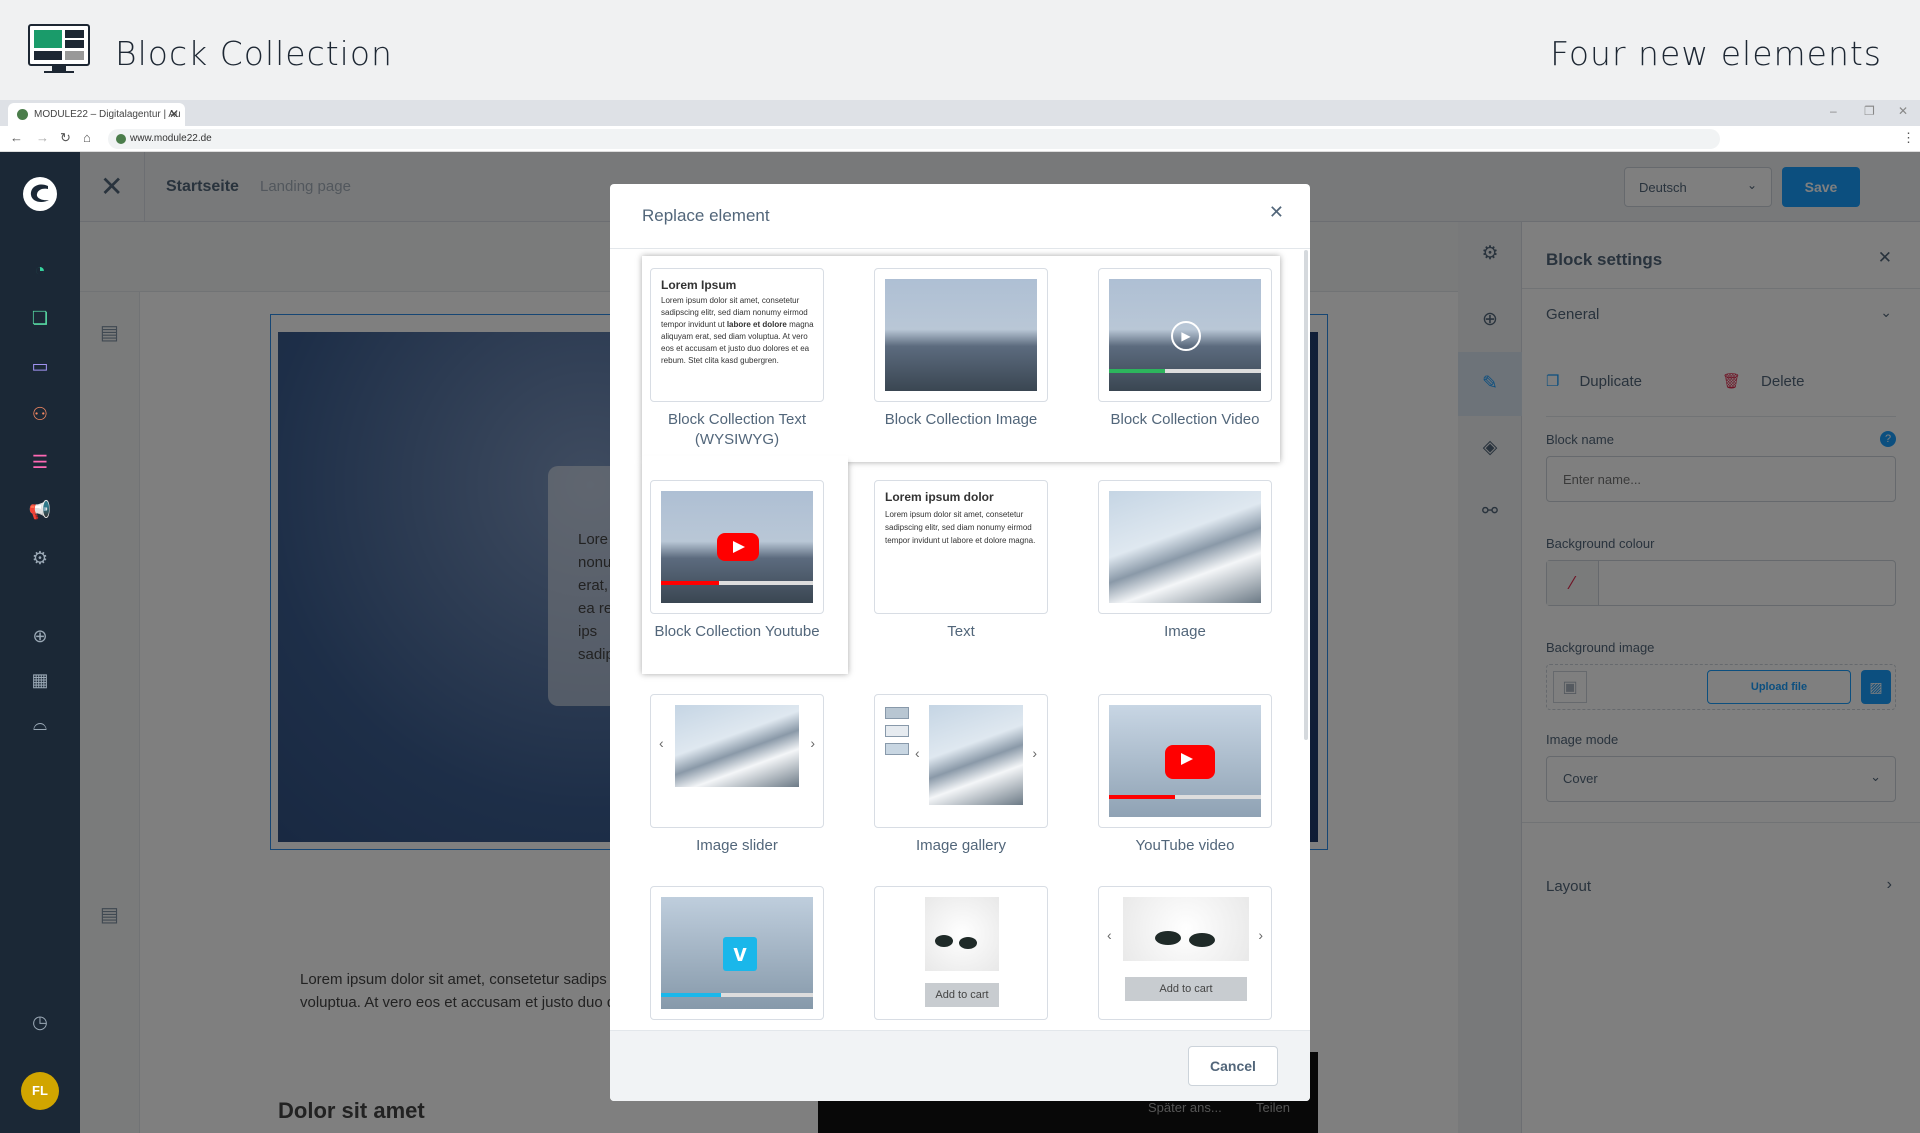 The height and width of the screenshot is (1133, 1920). What do you see at coordinates (1276, 212) in the screenshot?
I see `modal-close-icon: ✕` at bounding box center [1276, 212].